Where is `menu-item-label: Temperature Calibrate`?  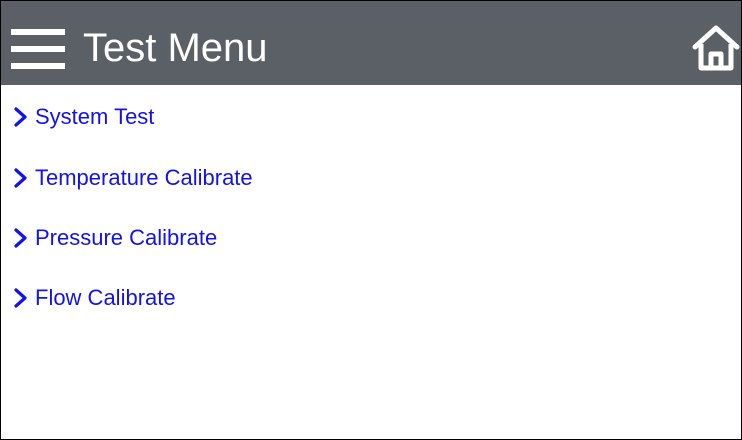
menu-item-label: Temperature Calibrate is located at coordinates (144, 177).